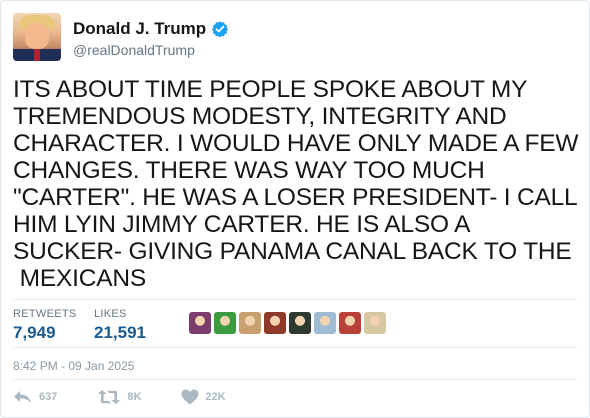 Image resolution: width=590 pixels, height=418 pixels. I want to click on display-name-text: Donald J. Trump, so click(139, 29).